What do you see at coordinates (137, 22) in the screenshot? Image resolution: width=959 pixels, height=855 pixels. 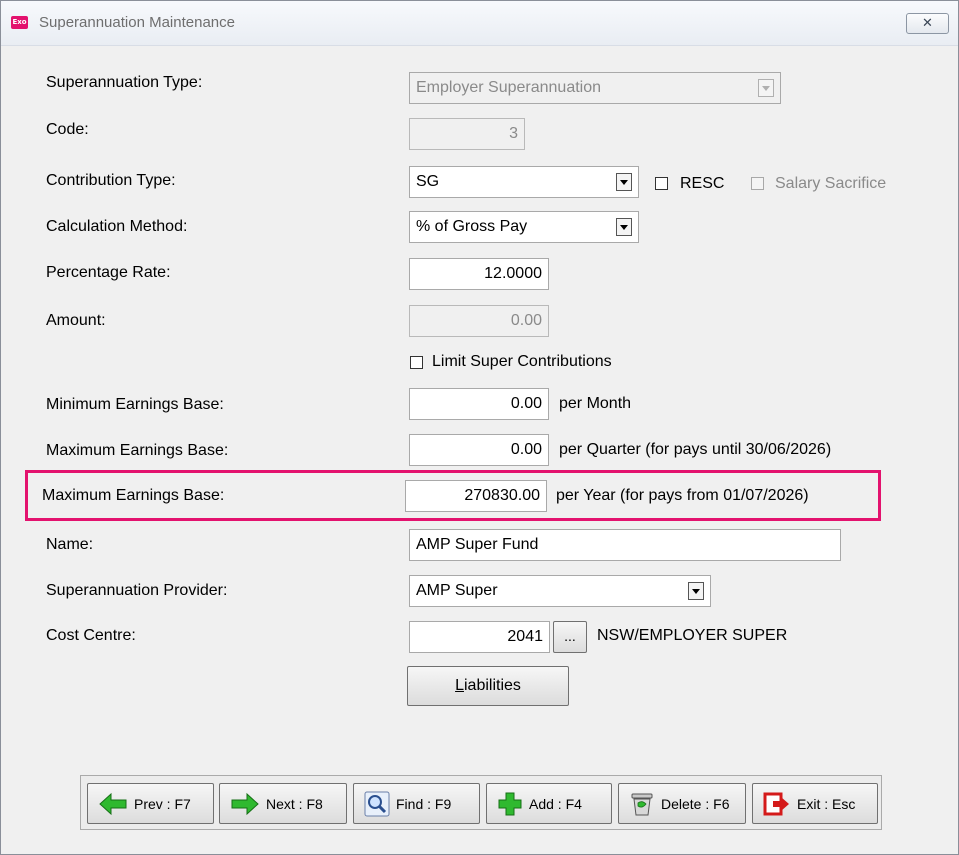 I see `window-title: Superannuation Maintenance` at bounding box center [137, 22].